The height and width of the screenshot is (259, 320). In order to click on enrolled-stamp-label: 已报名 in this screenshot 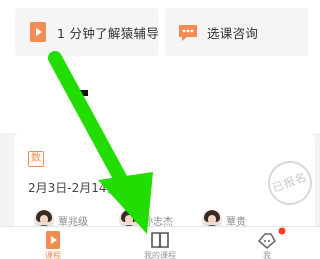, I will do `click(289, 182)`.